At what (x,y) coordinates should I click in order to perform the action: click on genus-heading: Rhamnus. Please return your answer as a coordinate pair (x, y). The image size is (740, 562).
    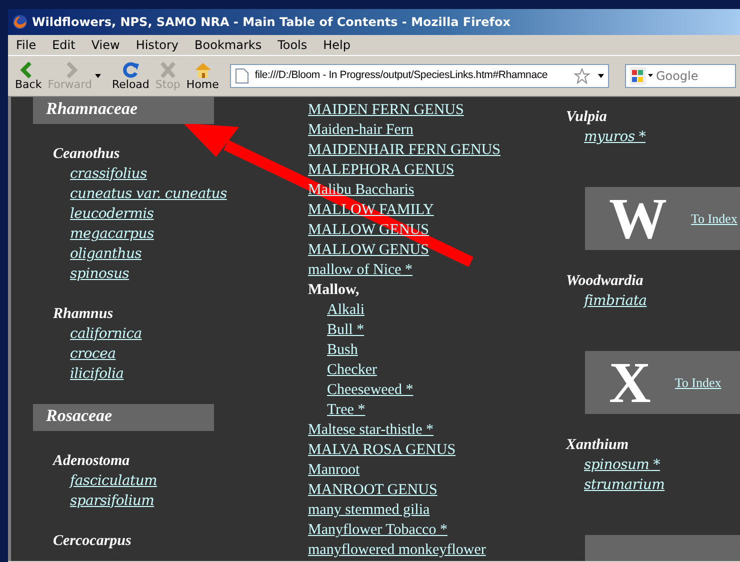
    Looking at the image, I should click on (83, 314).